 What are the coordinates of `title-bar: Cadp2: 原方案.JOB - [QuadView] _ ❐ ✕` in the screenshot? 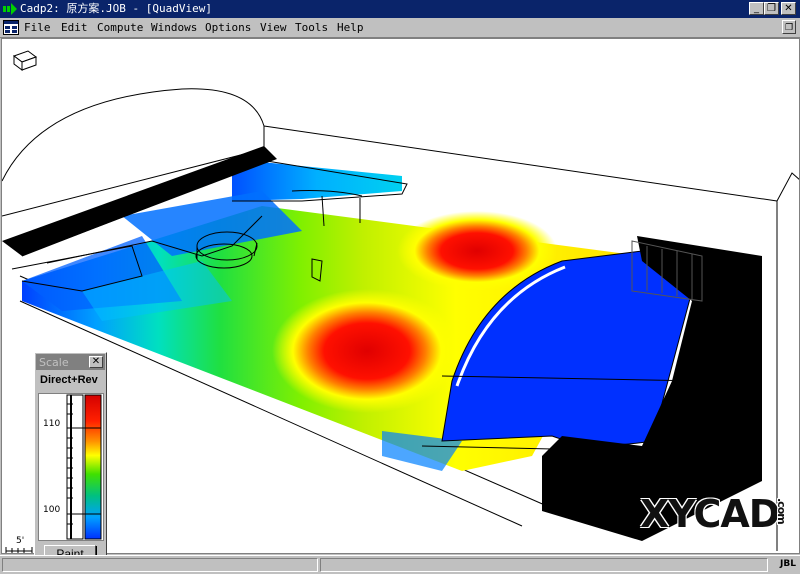 It's located at (400, 9).